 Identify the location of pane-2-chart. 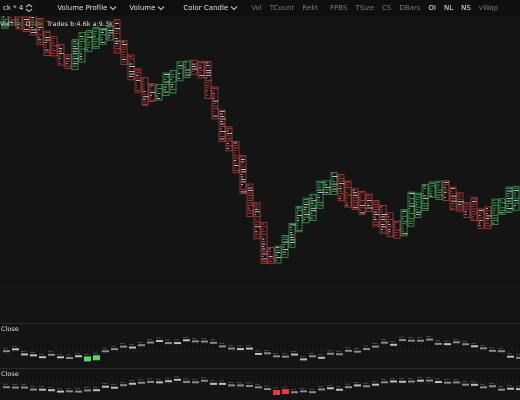
(260, 385).